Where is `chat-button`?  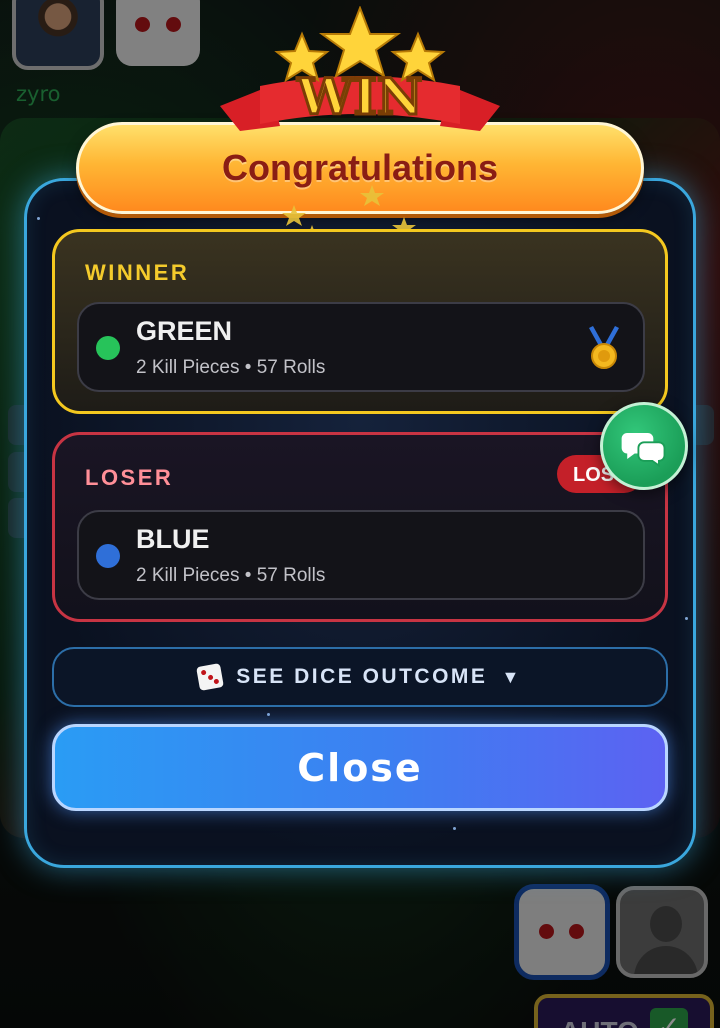
chat-button is located at coordinates (644, 446).